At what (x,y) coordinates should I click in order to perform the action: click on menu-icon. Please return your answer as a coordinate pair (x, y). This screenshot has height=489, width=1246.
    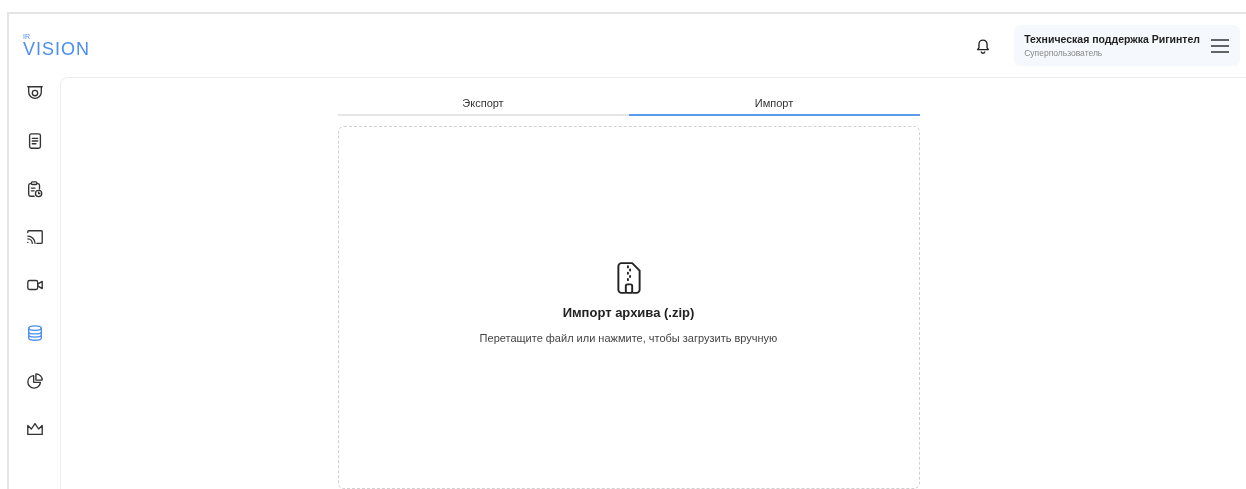
    Looking at the image, I should click on (1220, 45).